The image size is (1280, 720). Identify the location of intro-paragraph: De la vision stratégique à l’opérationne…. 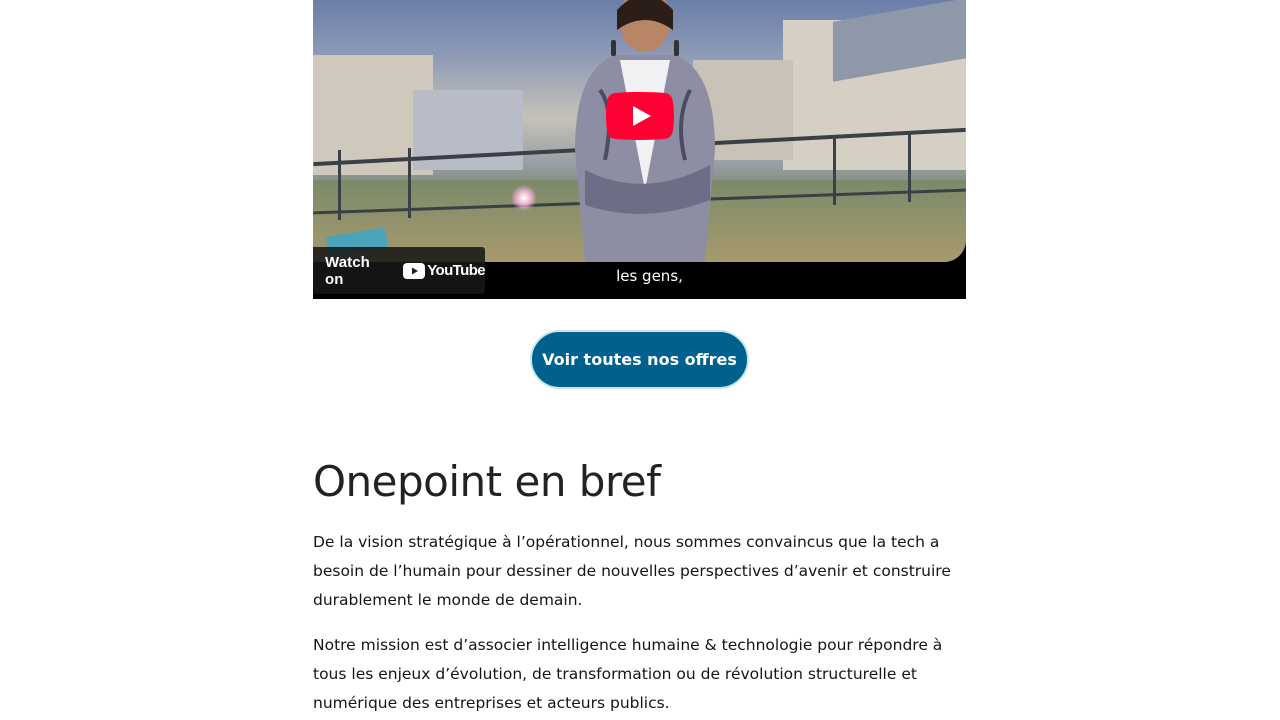
(632, 571).